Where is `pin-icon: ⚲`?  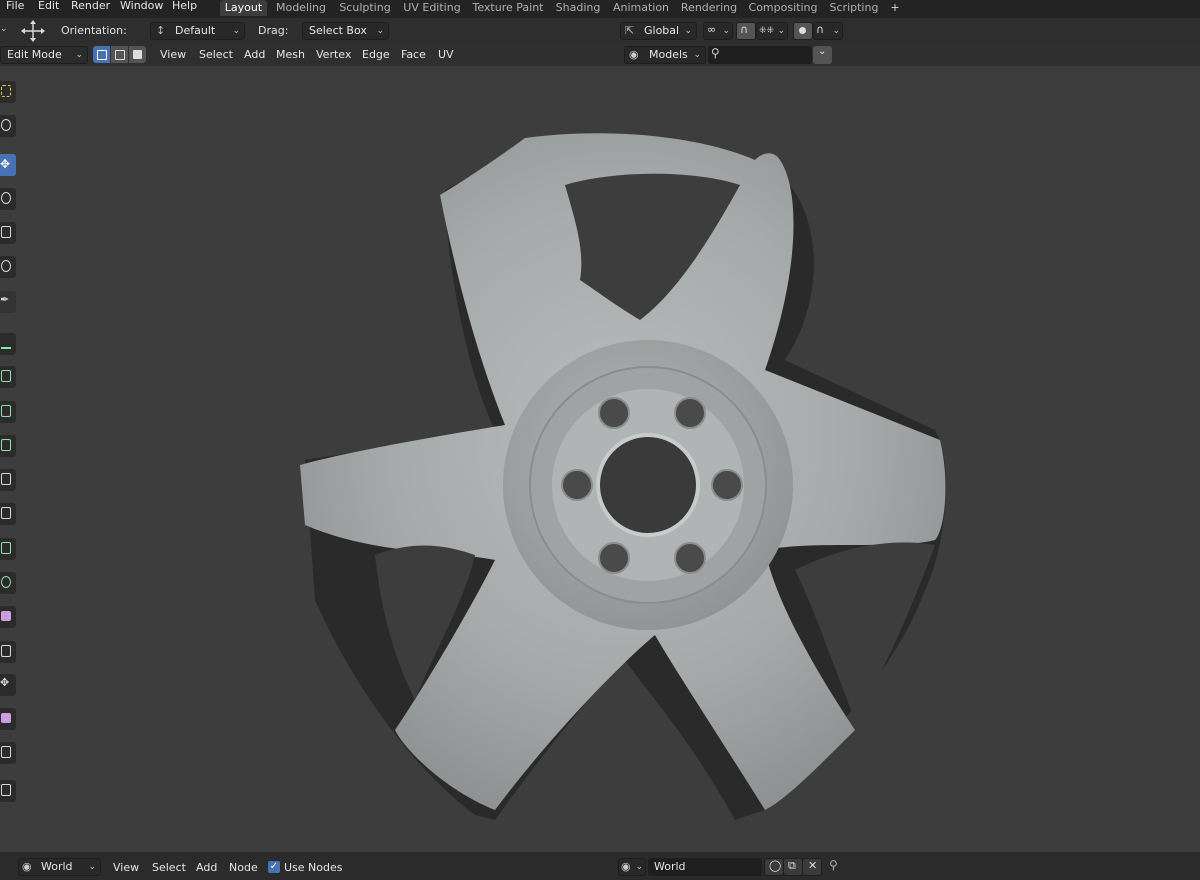 pin-icon: ⚲ is located at coordinates (833, 865).